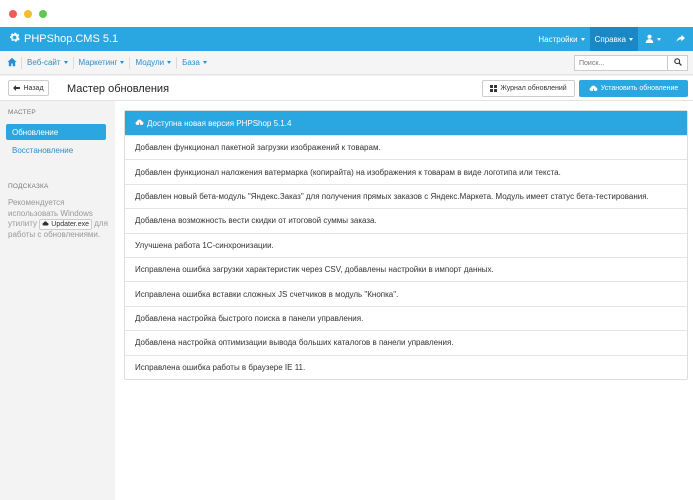 The height and width of the screenshot is (500, 693). Describe the element at coordinates (28, 14) in the screenshot. I see `window-minimize-button` at that location.